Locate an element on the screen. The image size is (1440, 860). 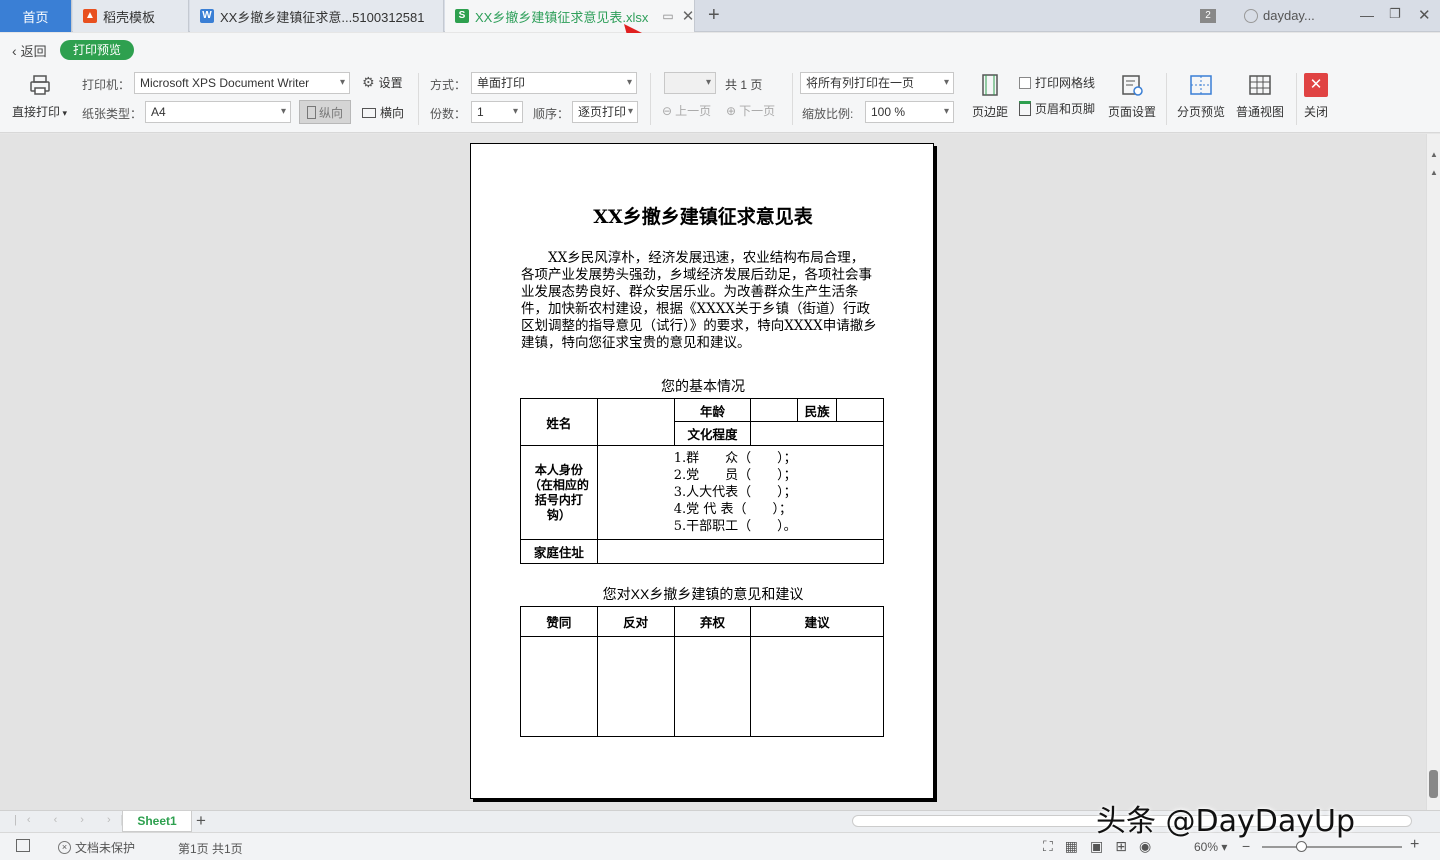
landscape-button: 横向 is located at coordinates (383, 112).